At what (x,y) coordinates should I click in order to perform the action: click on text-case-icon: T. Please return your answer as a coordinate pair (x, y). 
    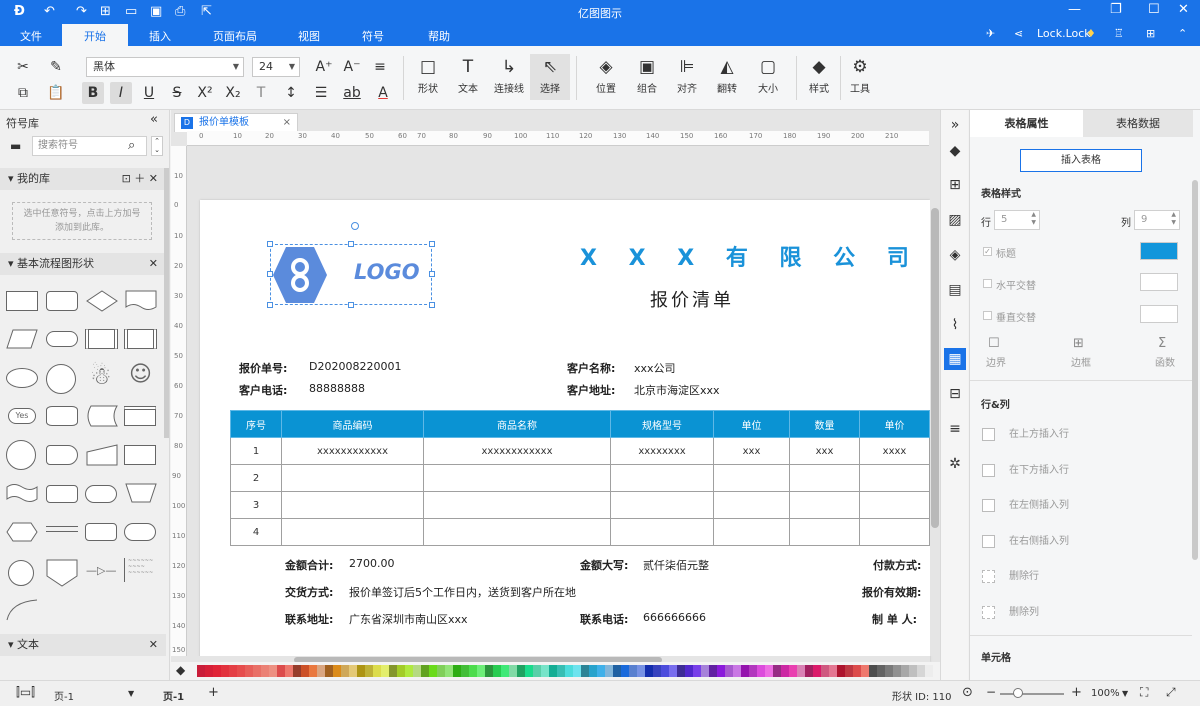
    Looking at the image, I should click on (261, 93).